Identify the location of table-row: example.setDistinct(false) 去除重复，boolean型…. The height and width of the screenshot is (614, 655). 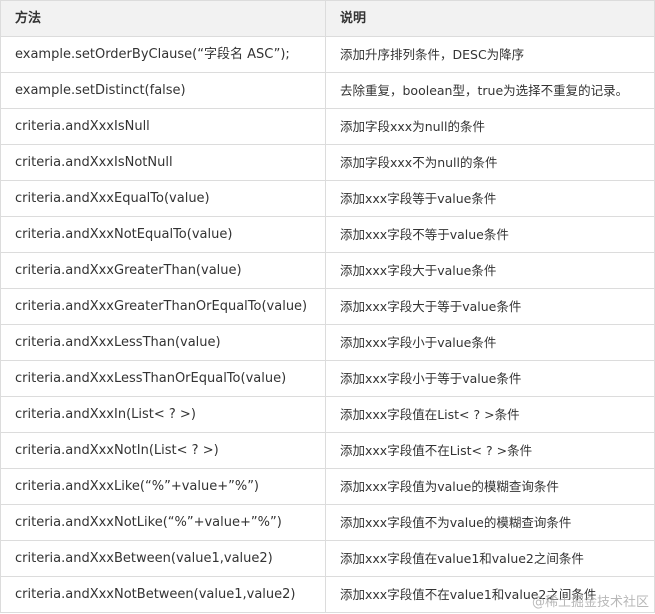
(327, 90).